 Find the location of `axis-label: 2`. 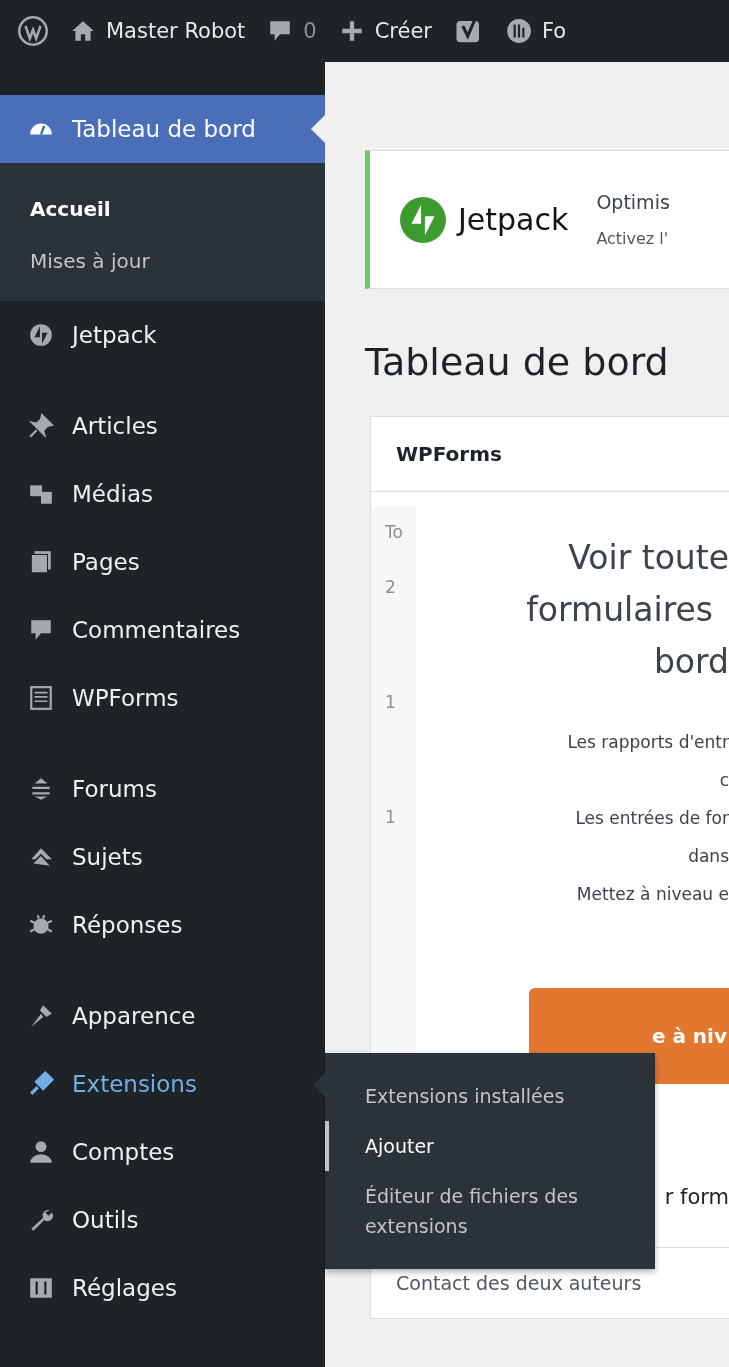

axis-label: 2 is located at coordinates (390, 587).